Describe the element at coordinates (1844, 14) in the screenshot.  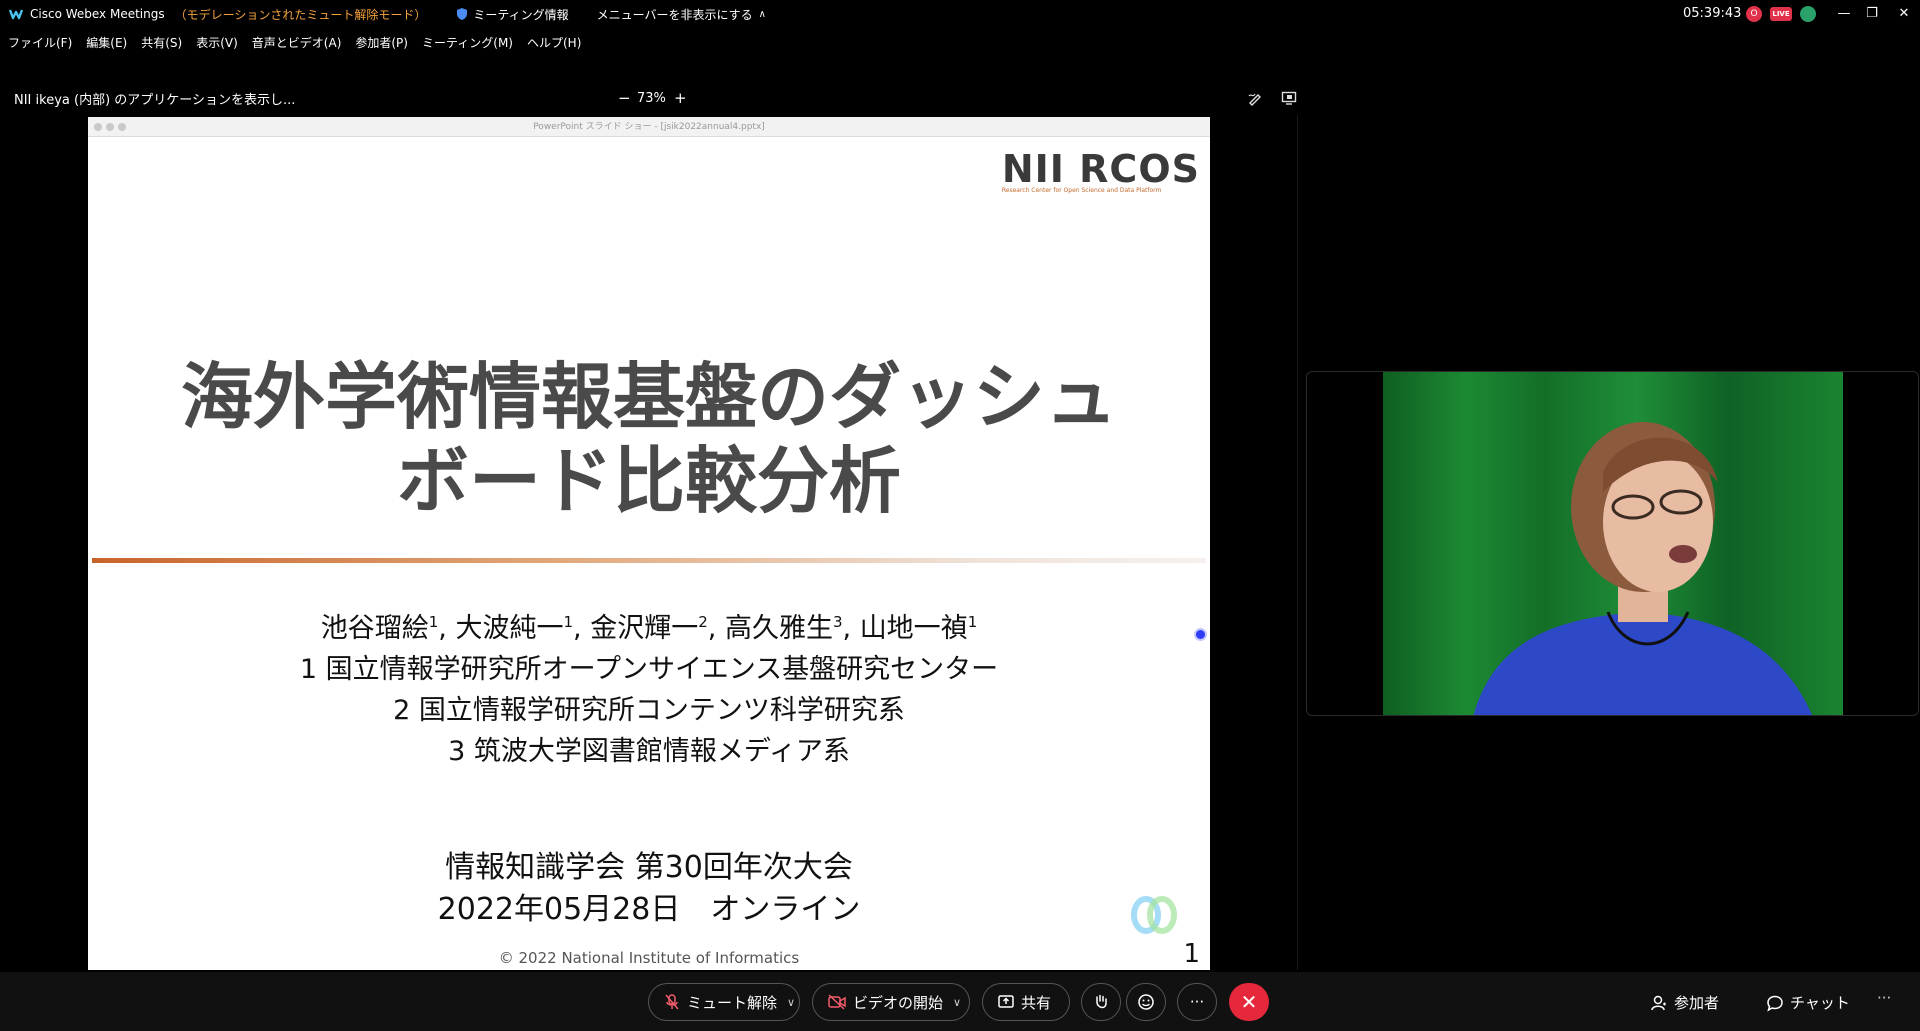
I see `minimize-icon: —` at that location.